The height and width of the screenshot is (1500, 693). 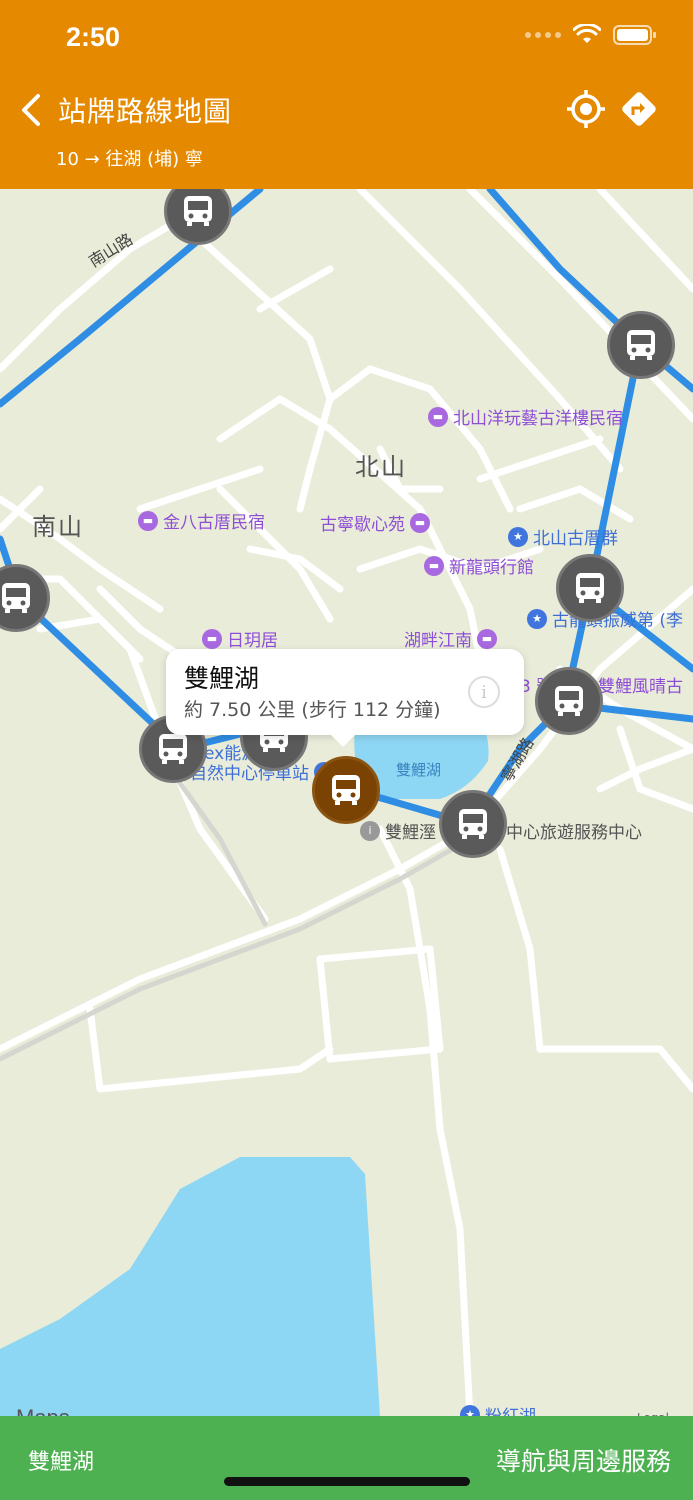 I want to click on route-subtitle: 10 → 往湖 (埔) 寧, so click(x=129, y=159).